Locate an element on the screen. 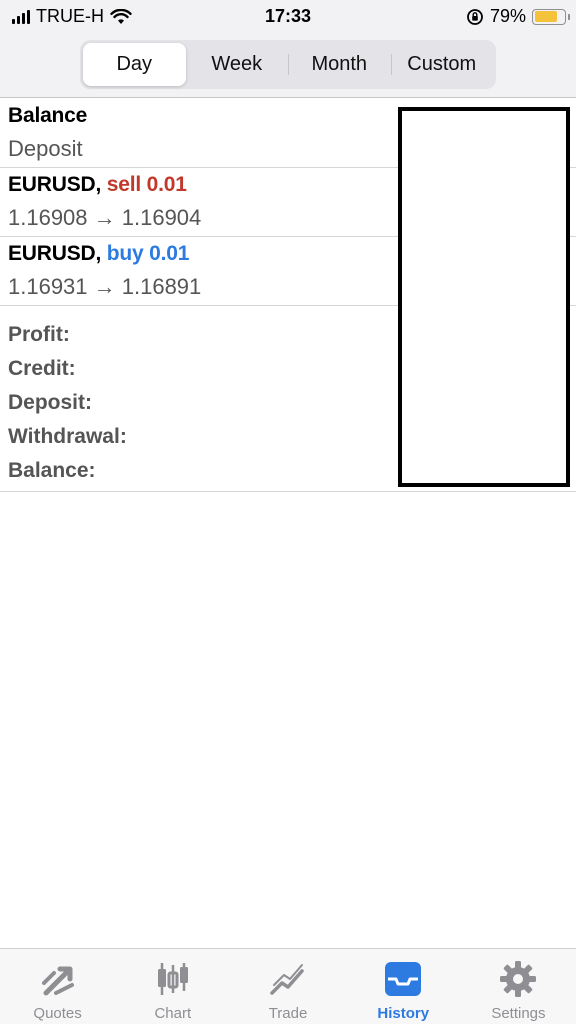  status-bar: TRUE-H 17:33 79% is located at coordinates (288, 17).